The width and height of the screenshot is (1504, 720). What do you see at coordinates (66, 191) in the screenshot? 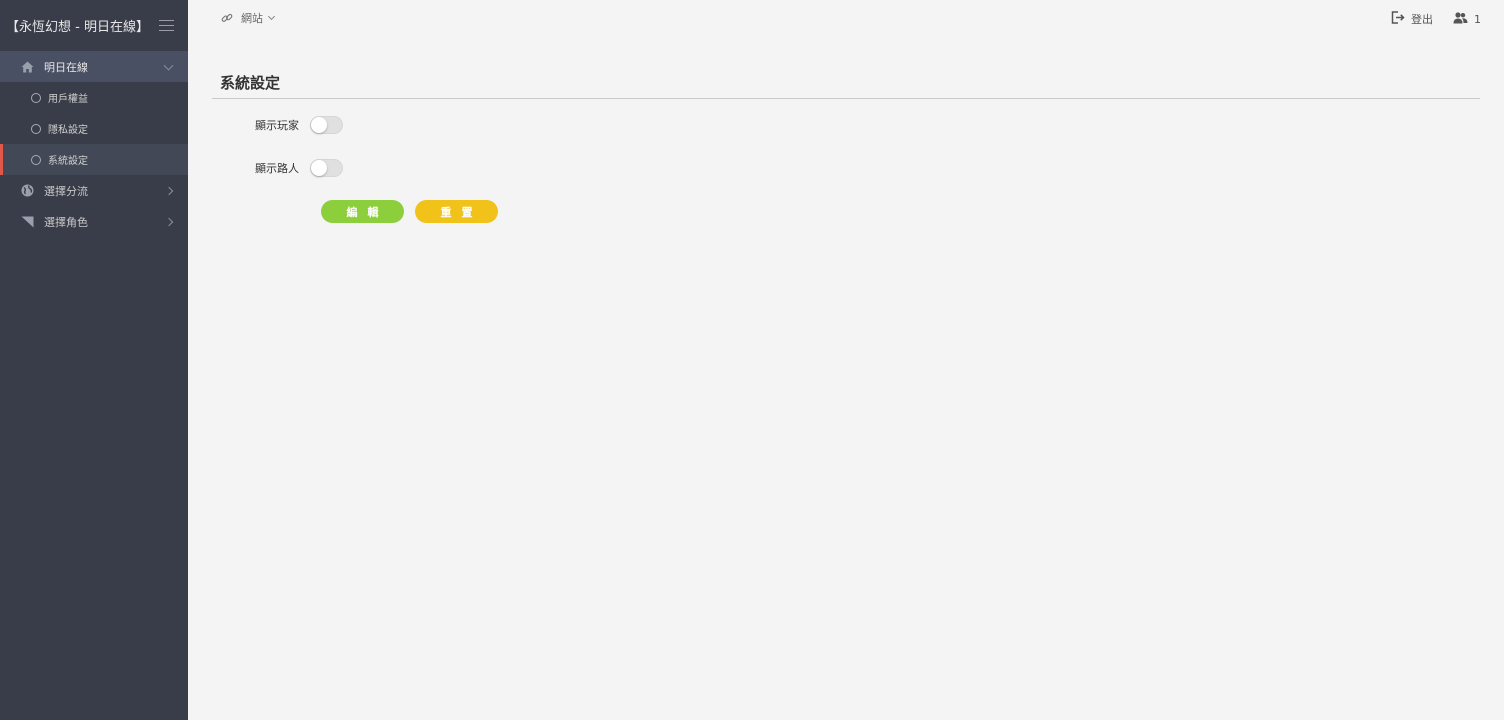
I see `sidebar-item-label: 選擇分流` at bounding box center [66, 191].